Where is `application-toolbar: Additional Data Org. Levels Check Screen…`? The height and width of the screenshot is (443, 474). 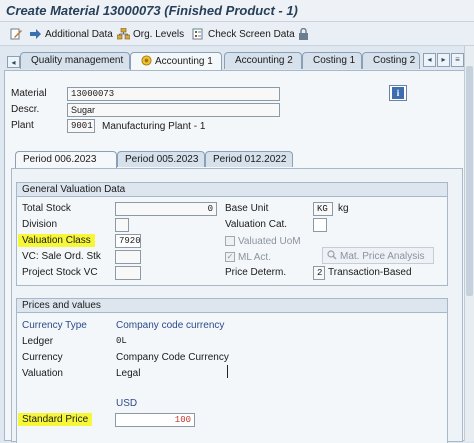
application-toolbar: Additional Data Org. Levels Check Screen… is located at coordinates (237, 34).